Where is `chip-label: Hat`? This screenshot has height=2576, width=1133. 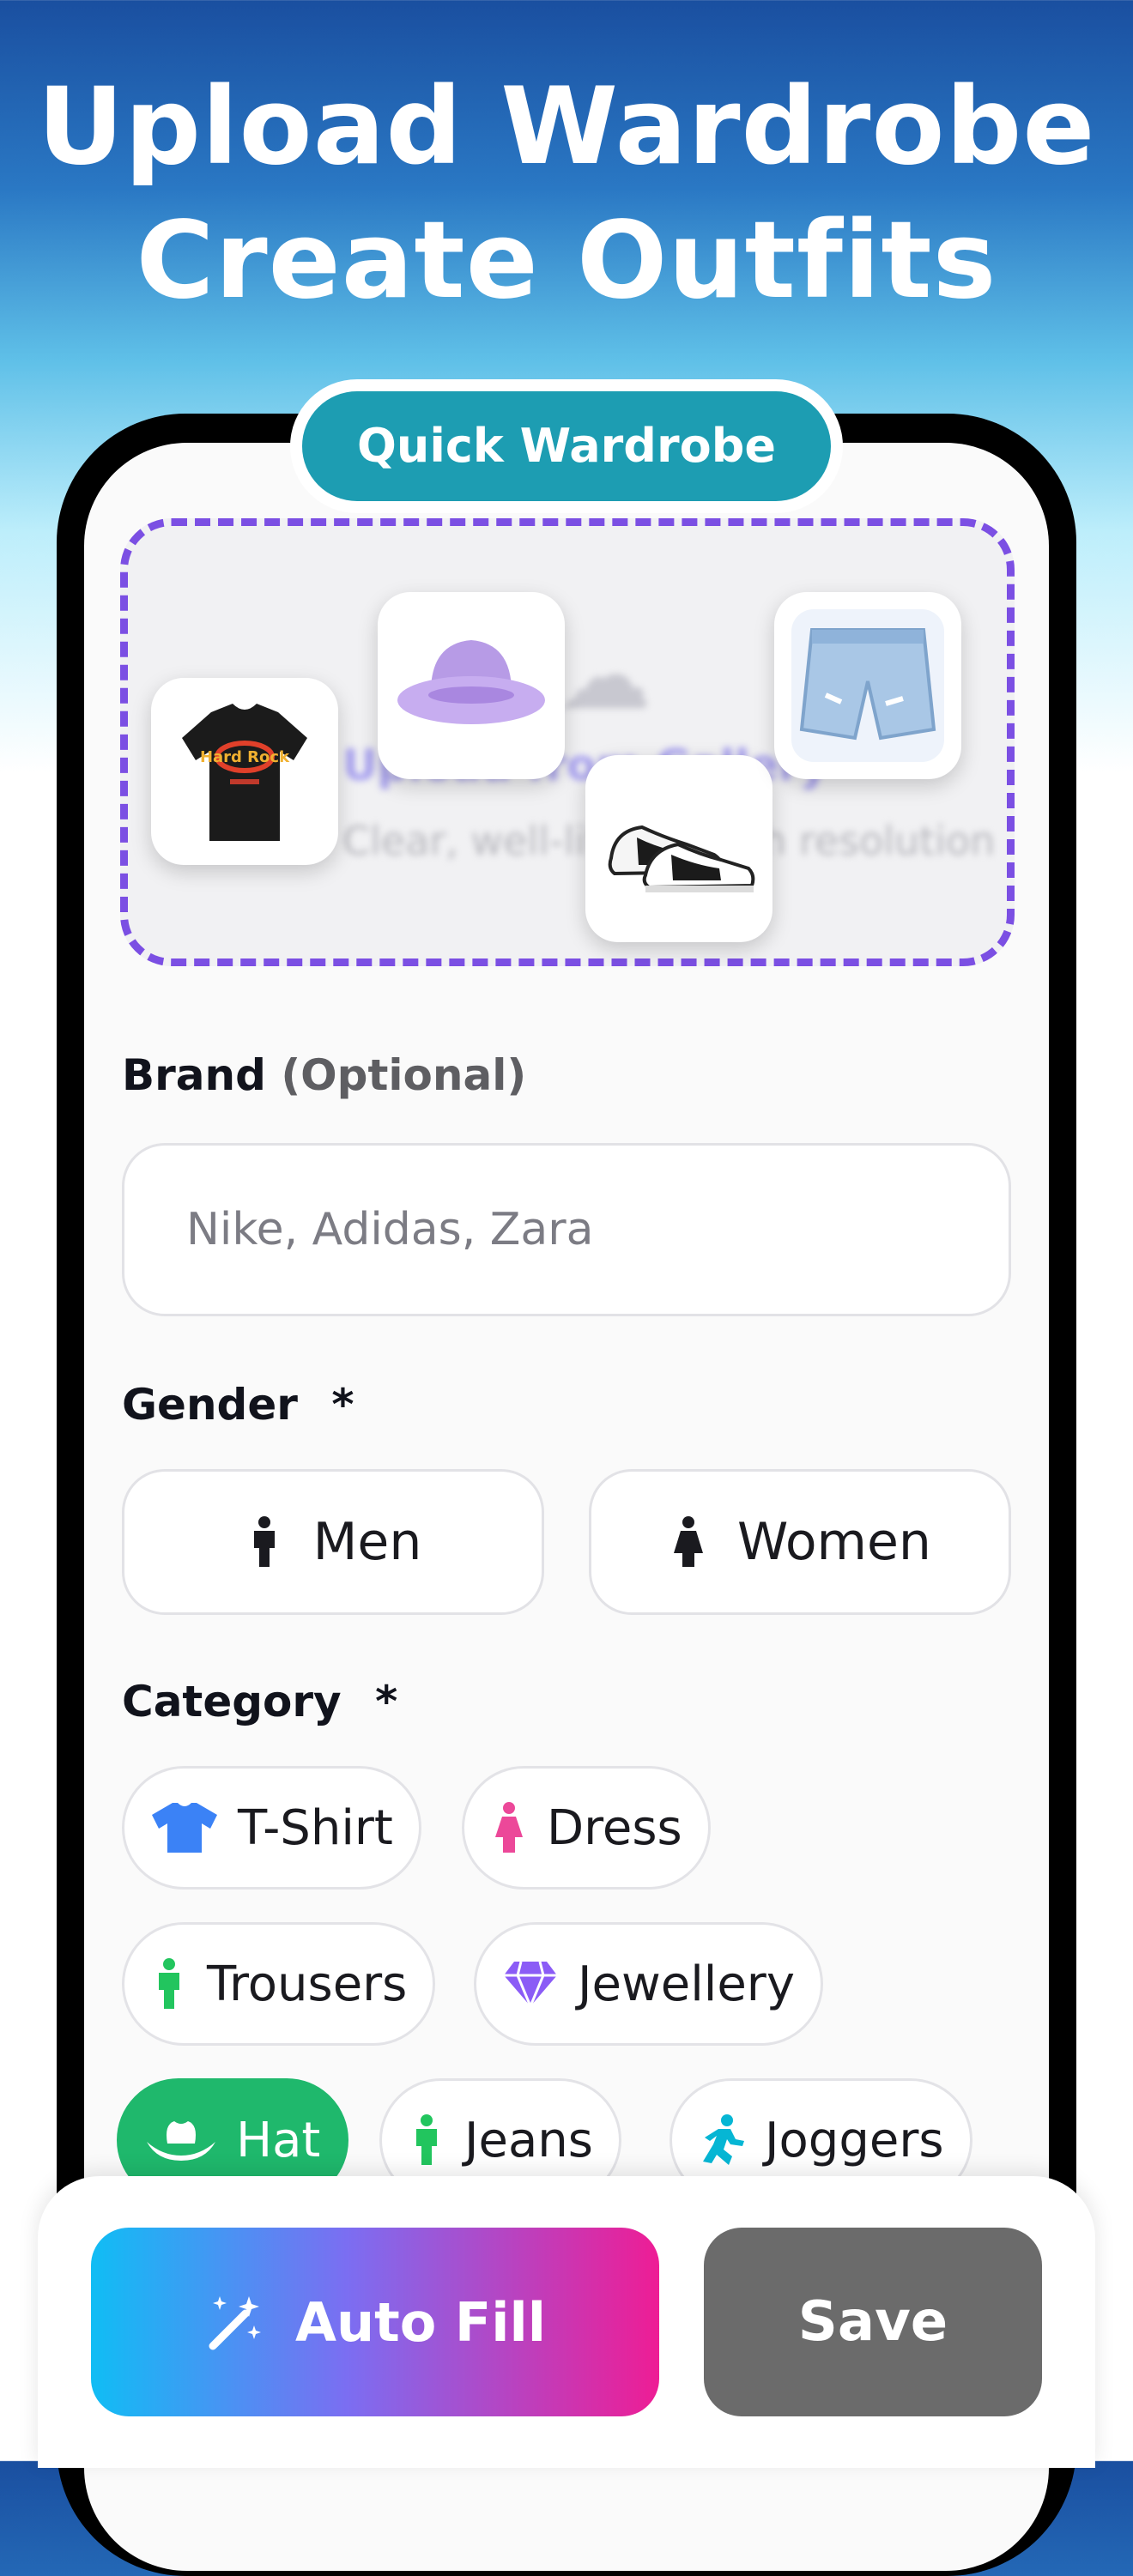 chip-label: Hat is located at coordinates (278, 2140).